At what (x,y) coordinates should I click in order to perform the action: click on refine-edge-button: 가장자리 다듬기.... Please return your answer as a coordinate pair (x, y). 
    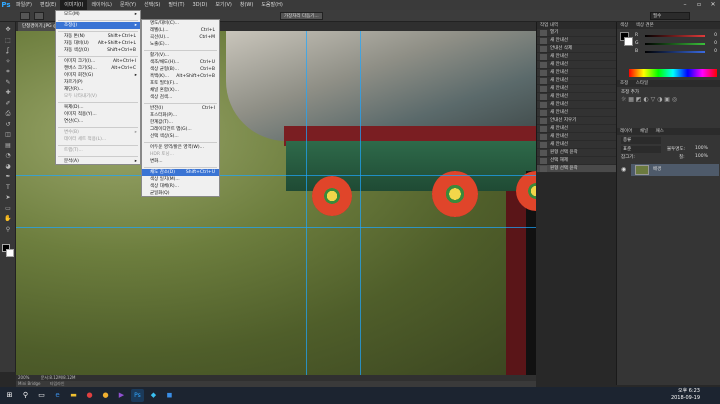
    Looking at the image, I should click on (301, 16).